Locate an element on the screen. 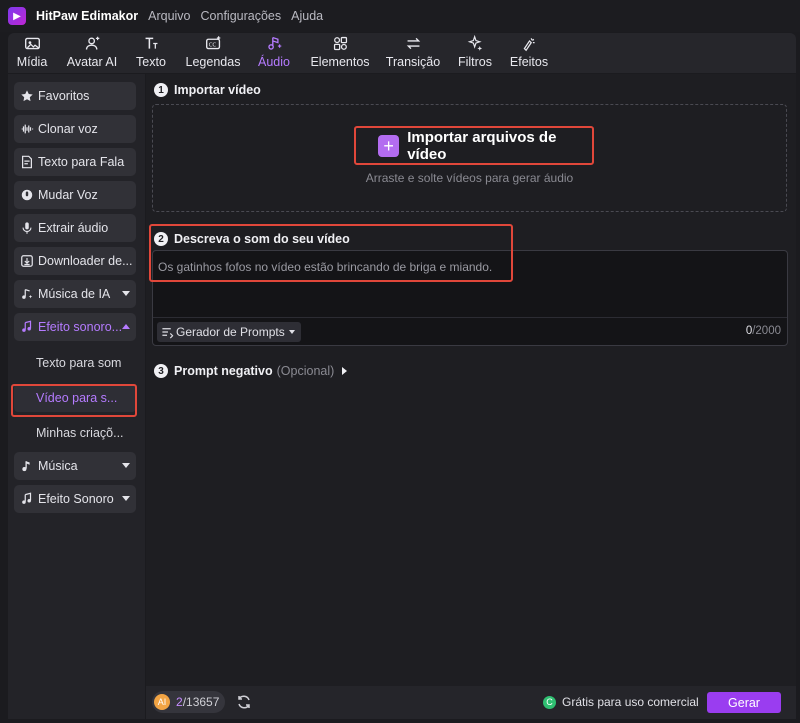 Image resolution: width=800 pixels, height=723 pixels. sidebar-item-musica-de-ia: Música de IA is located at coordinates (75, 294).